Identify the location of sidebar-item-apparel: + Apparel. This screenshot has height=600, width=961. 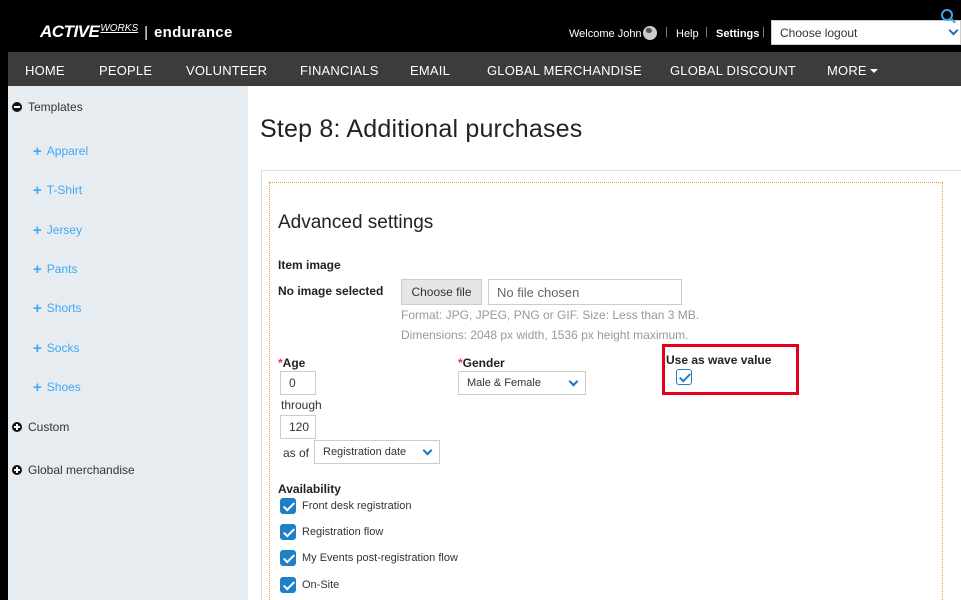
(60, 151).